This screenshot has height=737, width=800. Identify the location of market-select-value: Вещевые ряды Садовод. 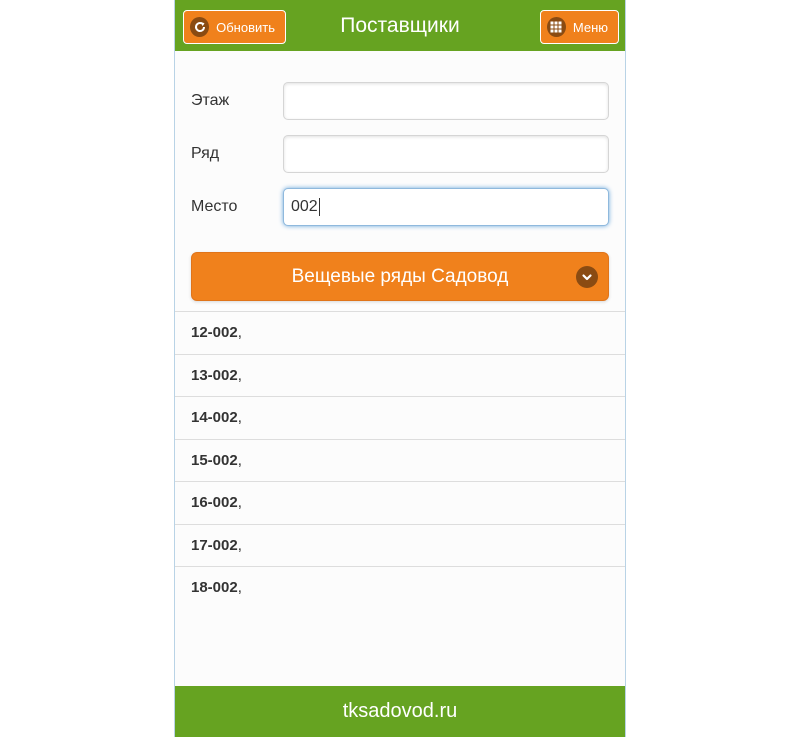
(400, 276).